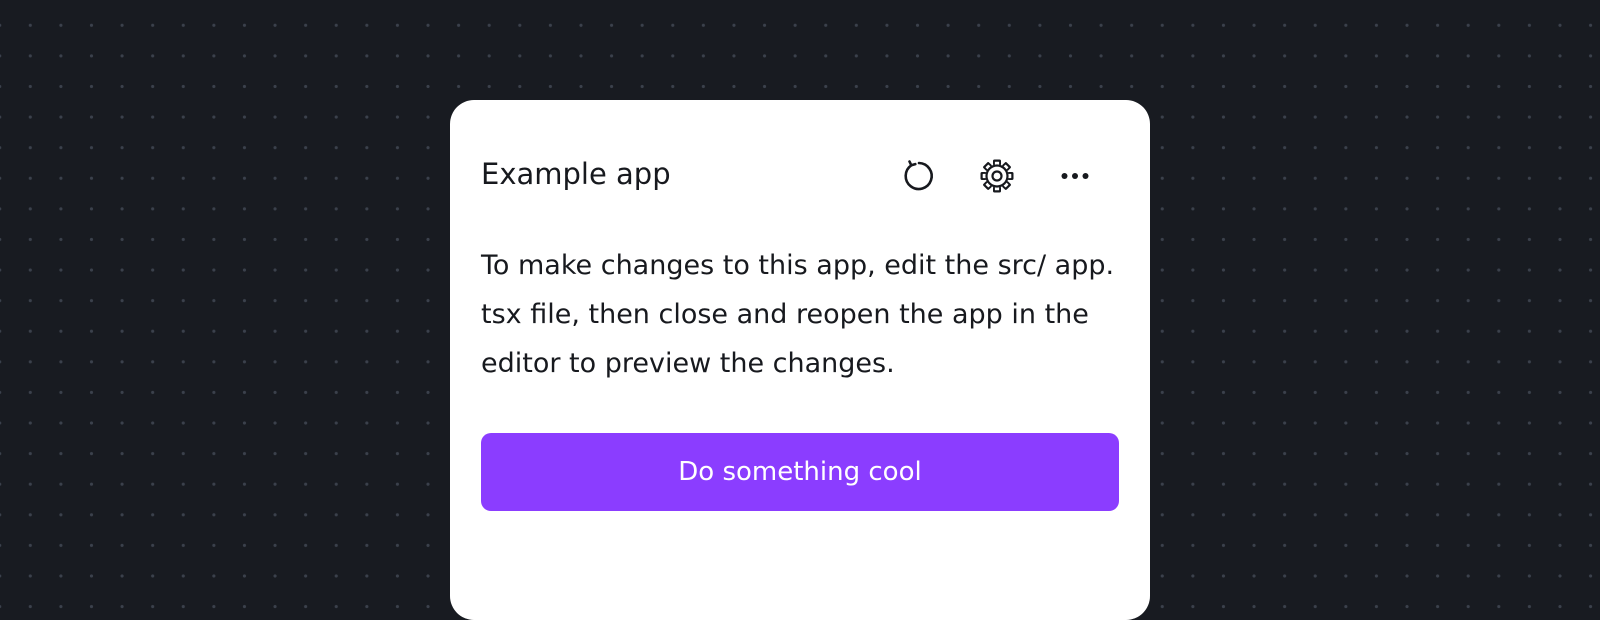 The width and height of the screenshot is (1600, 620). I want to click on primary-button-label: Do something cool, so click(800, 472).